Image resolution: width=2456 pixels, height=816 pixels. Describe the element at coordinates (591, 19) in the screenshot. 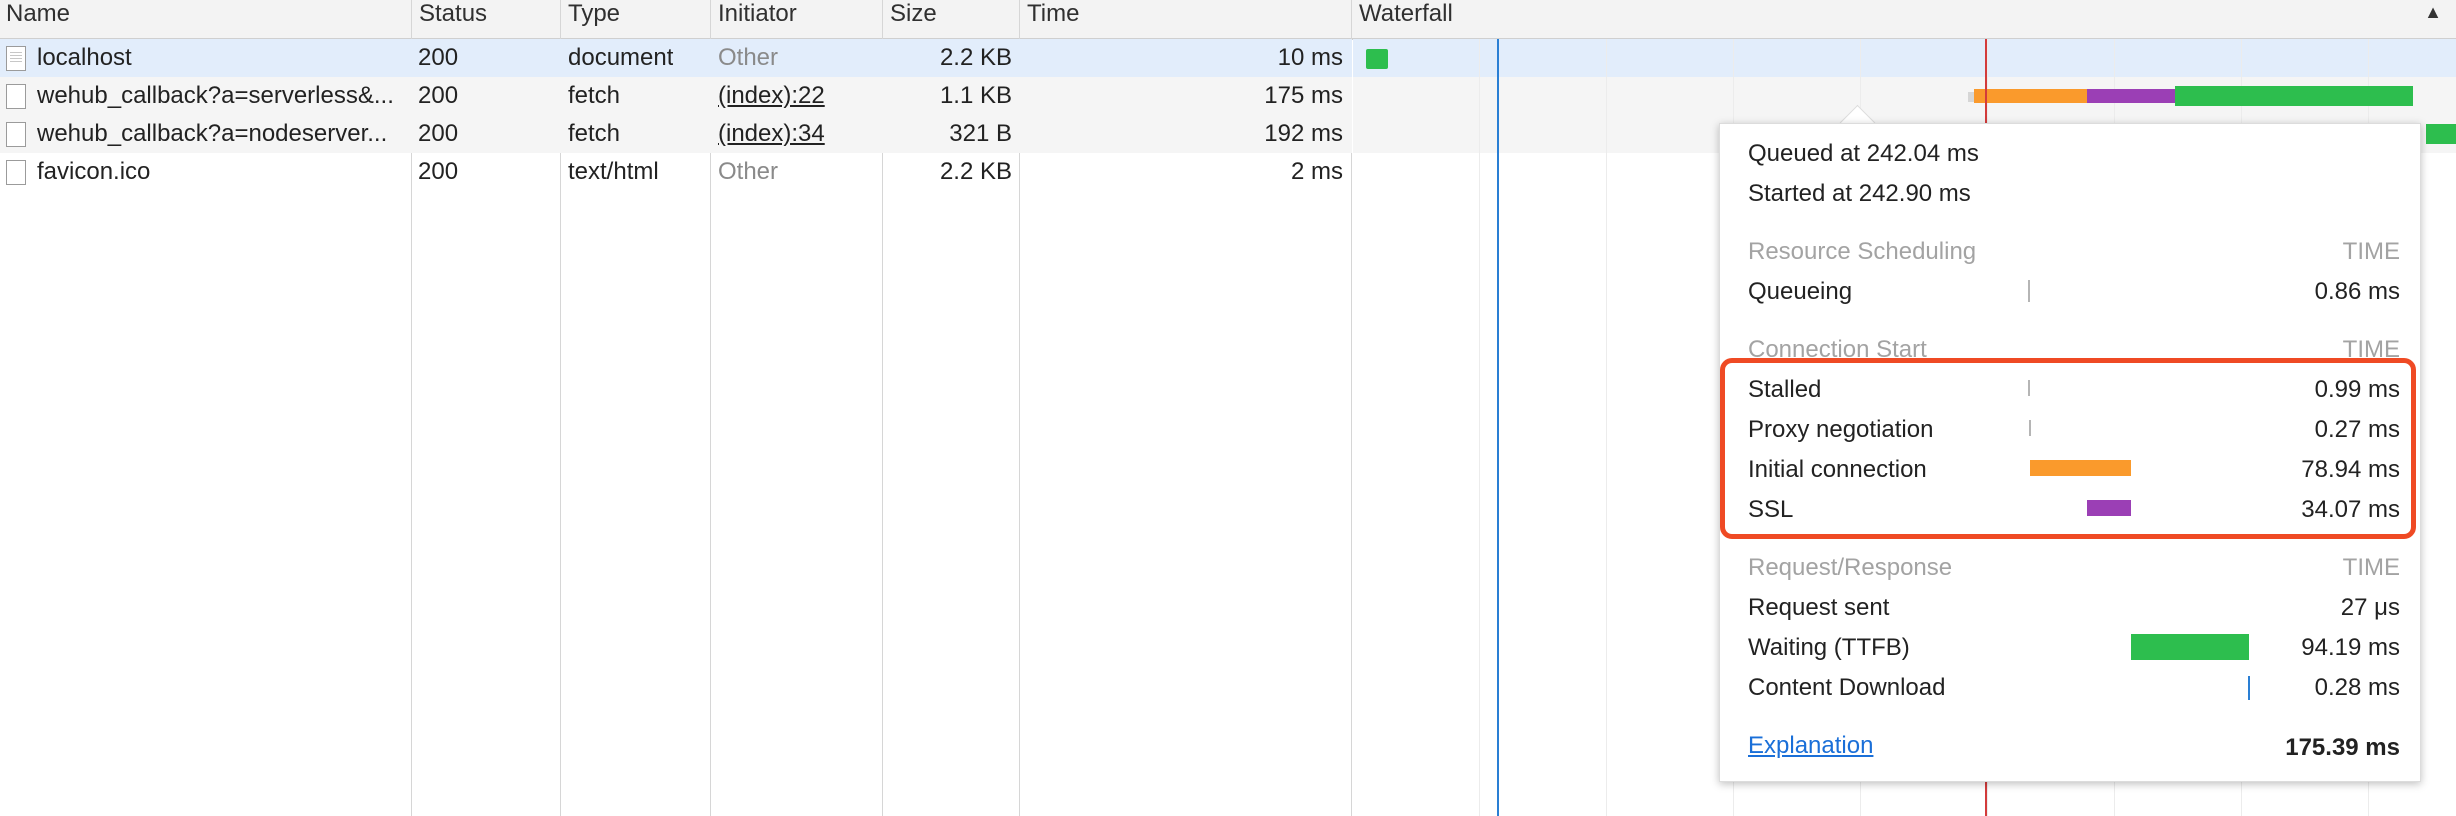

I see `column-type-header: Type` at that location.